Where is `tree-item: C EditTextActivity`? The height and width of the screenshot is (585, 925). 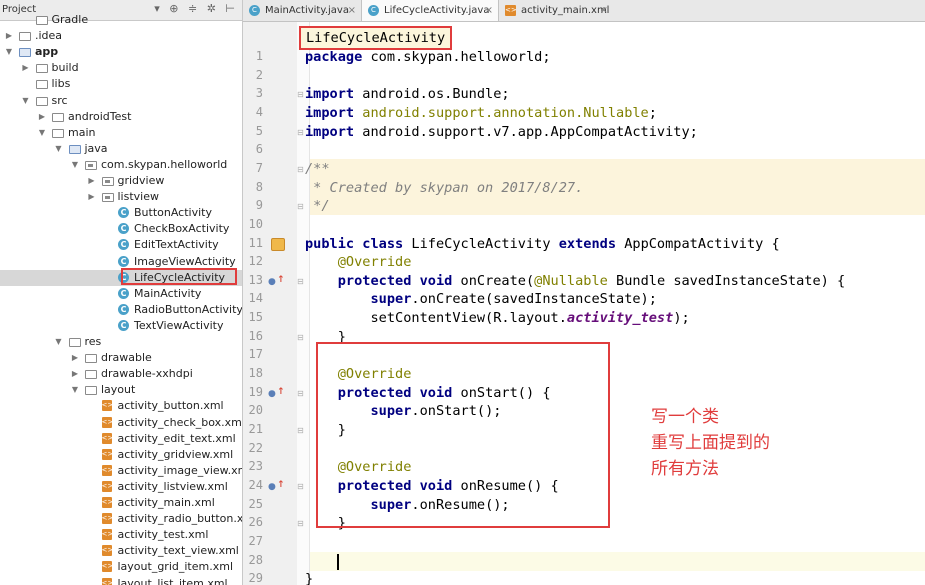 tree-item: C EditTextActivity is located at coordinates (121, 245).